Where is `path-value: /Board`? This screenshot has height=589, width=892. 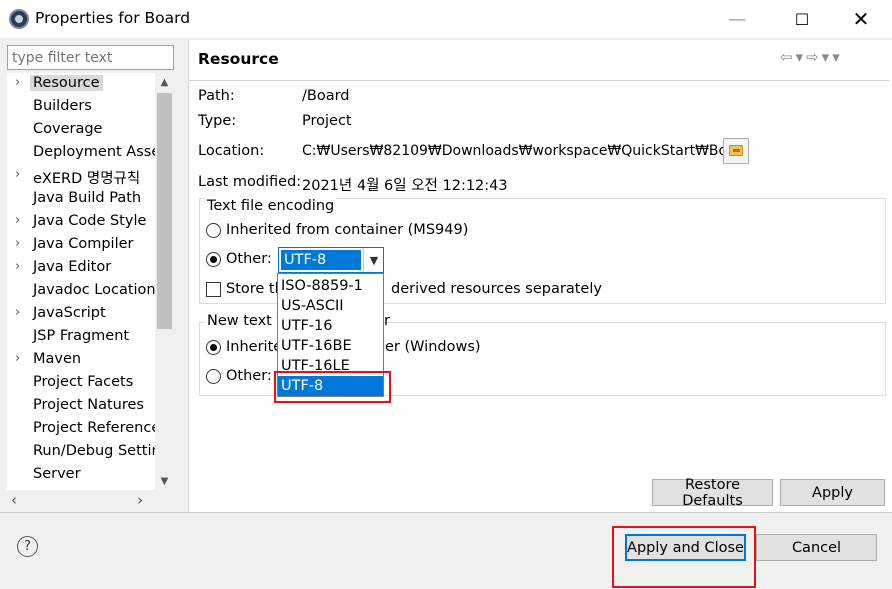 path-value: /Board is located at coordinates (326, 96).